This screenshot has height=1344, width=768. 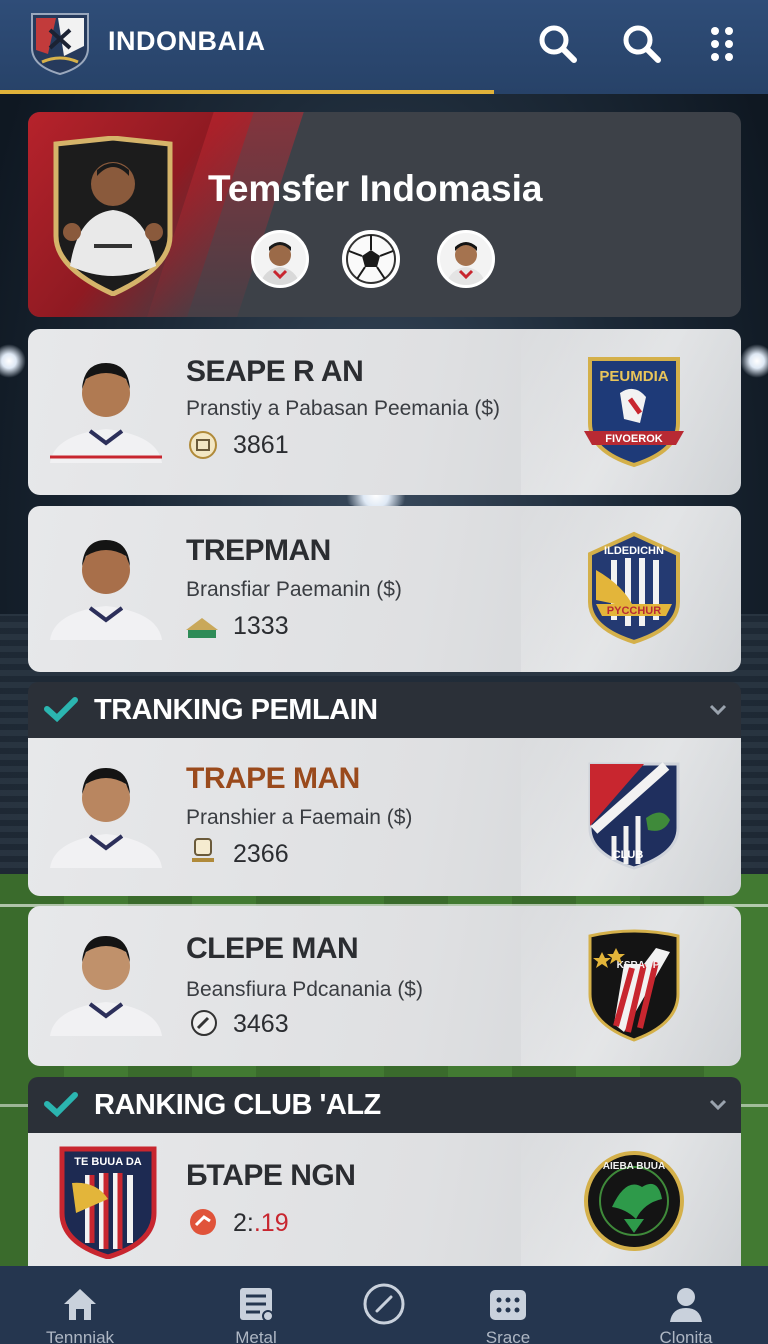 What do you see at coordinates (187, 41) in the screenshot?
I see `app-title: INDONBAIA` at bounding box center [187, 41].